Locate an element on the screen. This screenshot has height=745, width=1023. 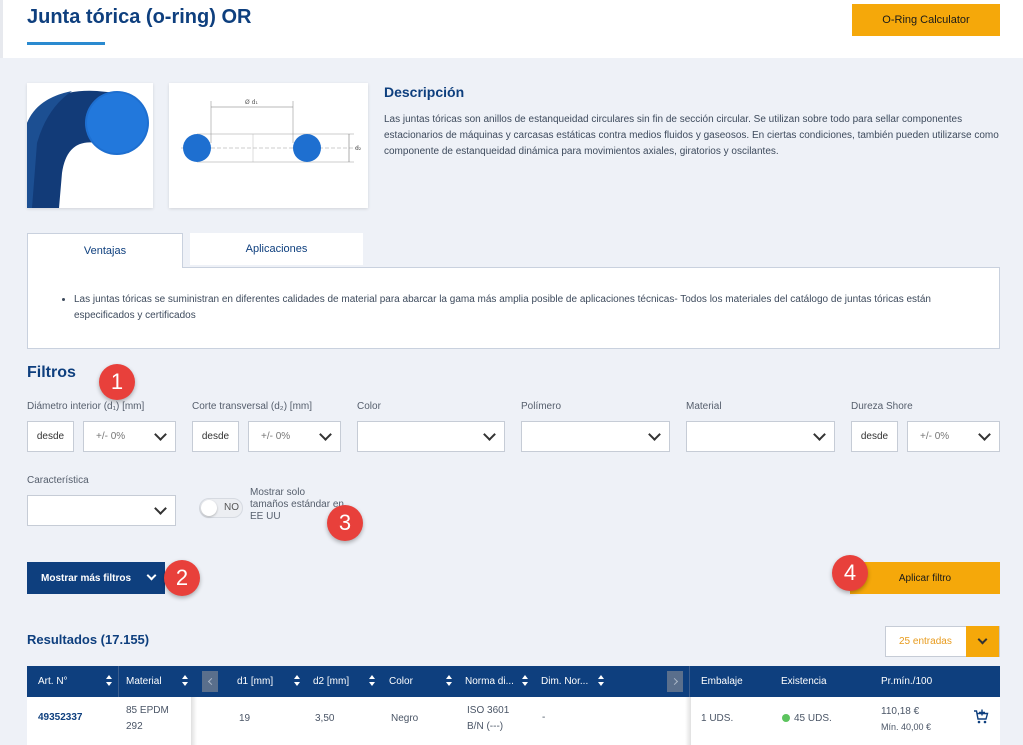
characteristic-label: Característica is located at coordinates (58, 480).